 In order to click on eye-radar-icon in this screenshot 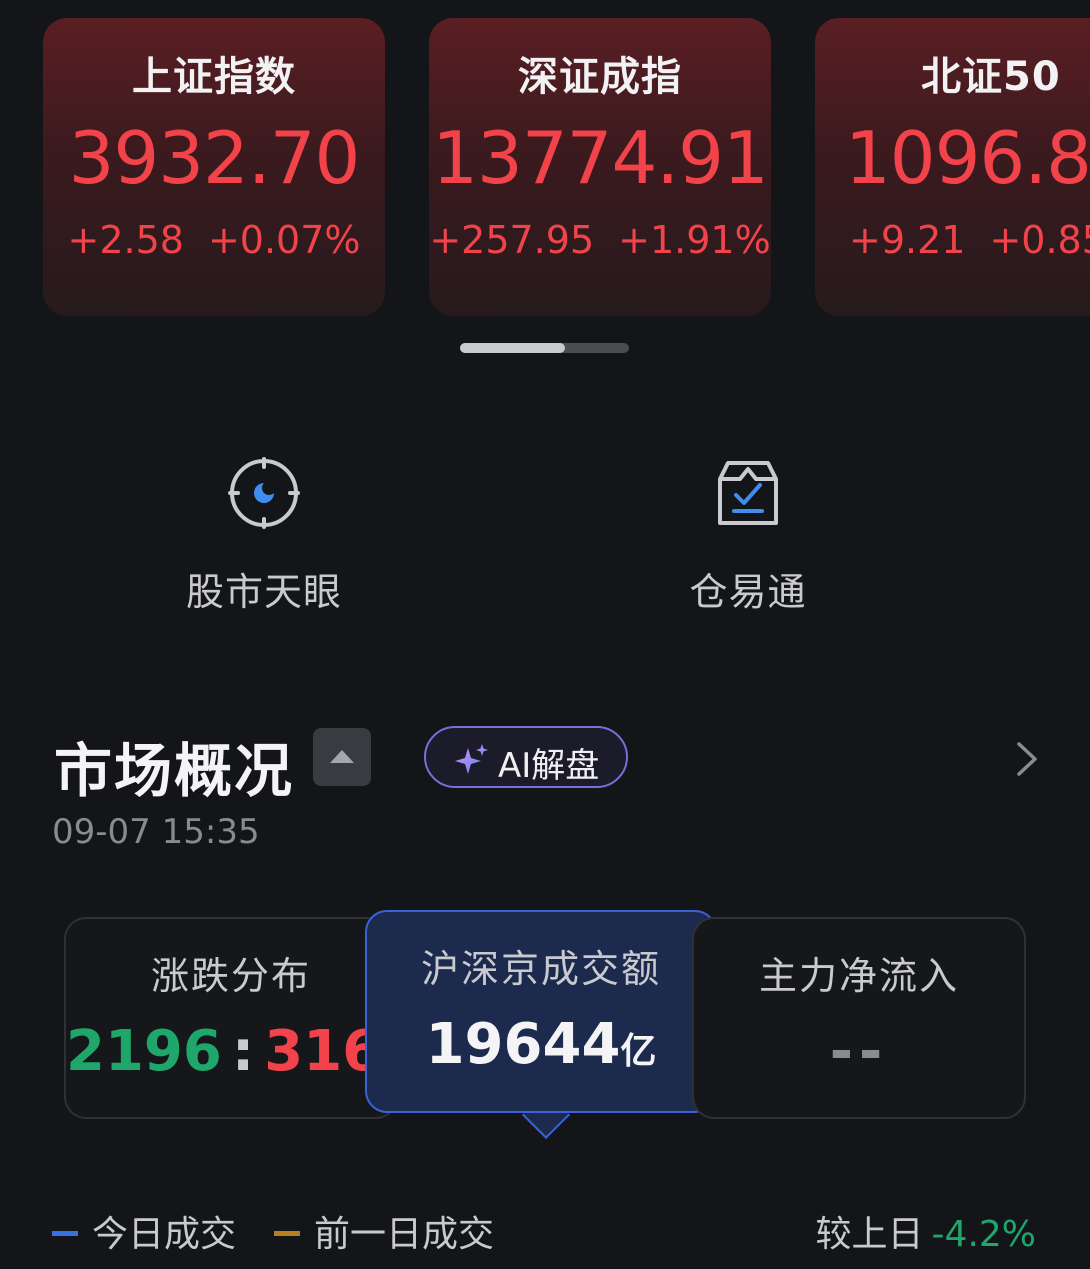, I will do `click(264, 493)`.